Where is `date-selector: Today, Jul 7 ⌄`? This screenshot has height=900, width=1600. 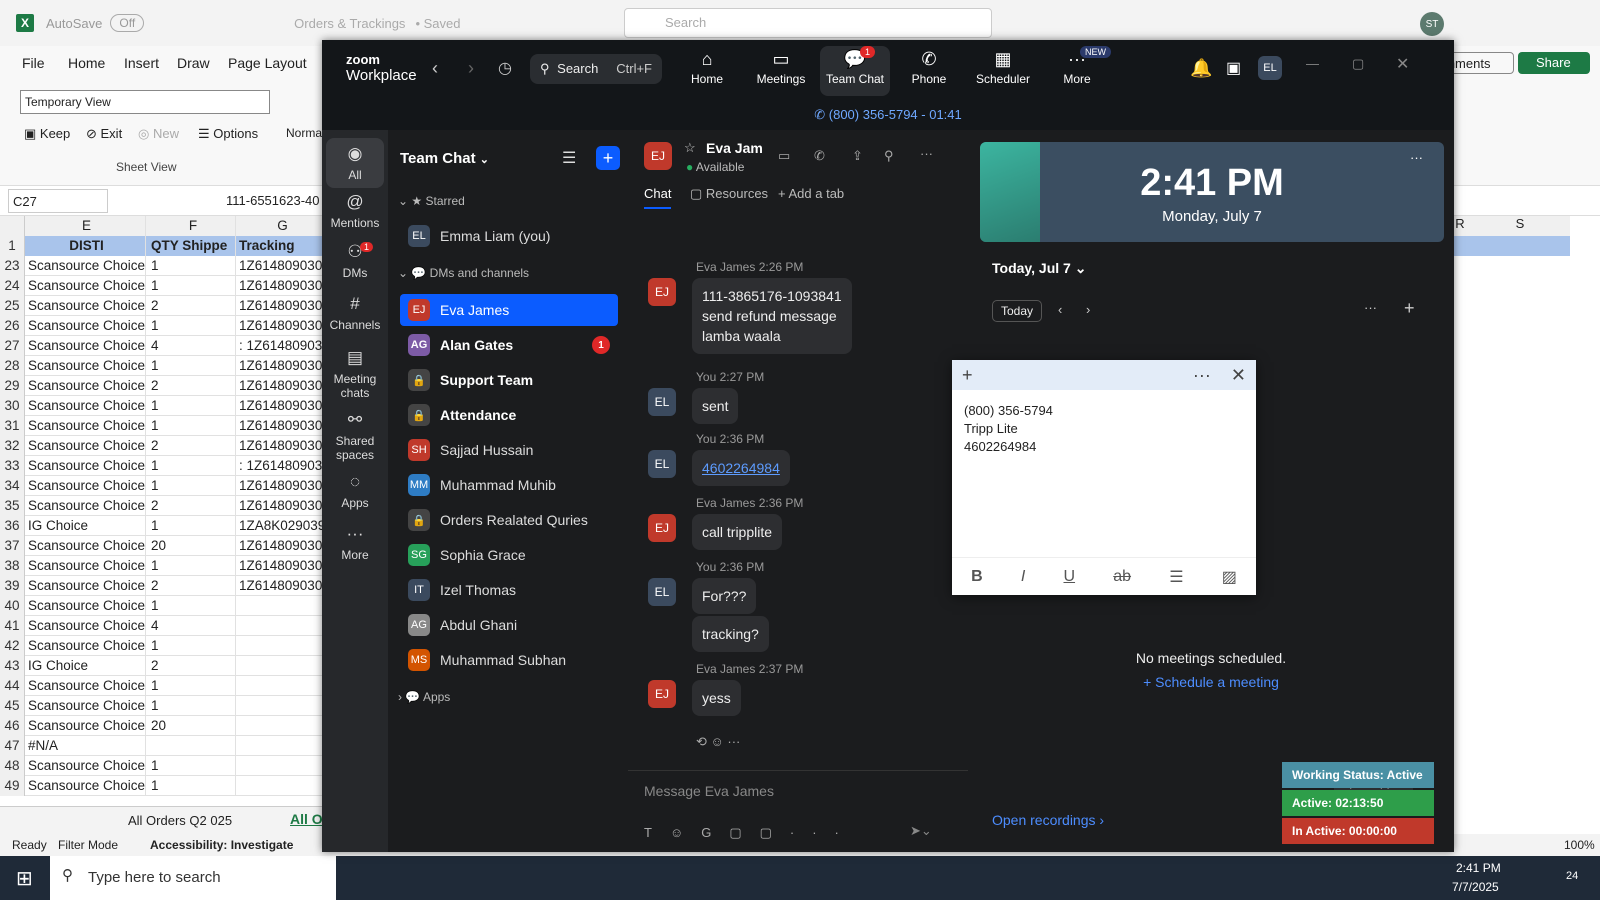
date-selector: Today, Jul 7 ⌄ is located at coordinates (1039, 268).